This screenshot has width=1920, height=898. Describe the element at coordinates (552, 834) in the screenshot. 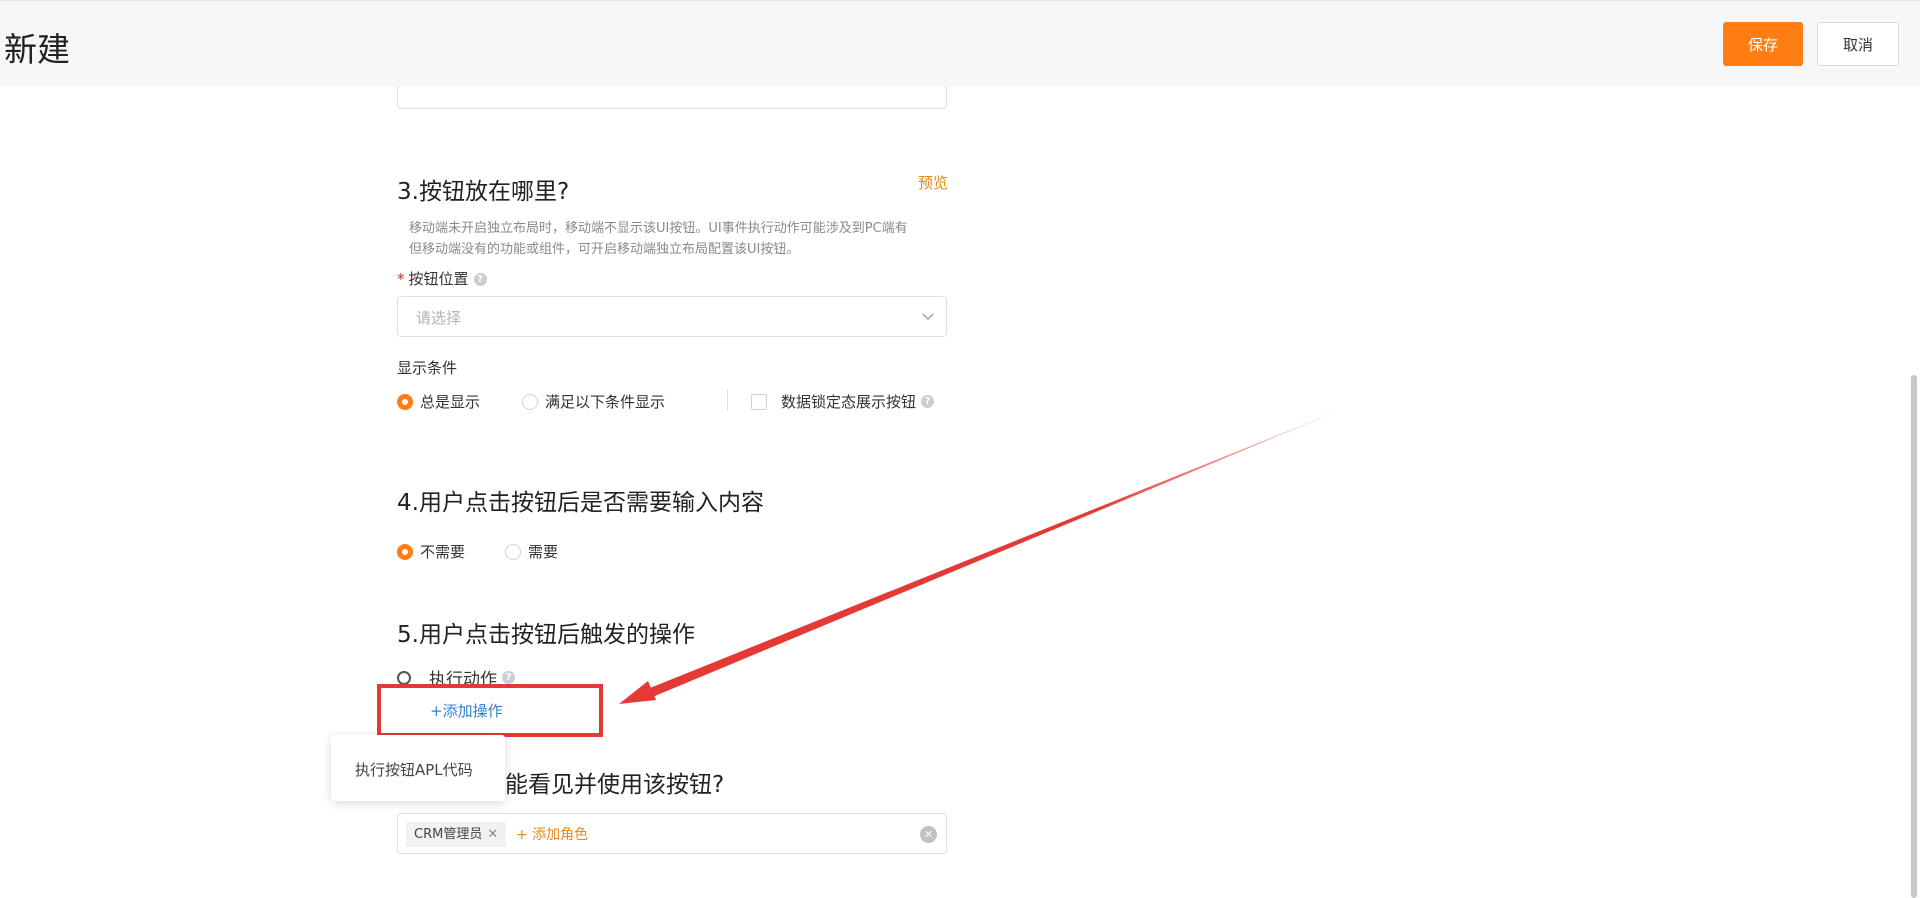

I see `add-role-button: + 添加角色` at that location.